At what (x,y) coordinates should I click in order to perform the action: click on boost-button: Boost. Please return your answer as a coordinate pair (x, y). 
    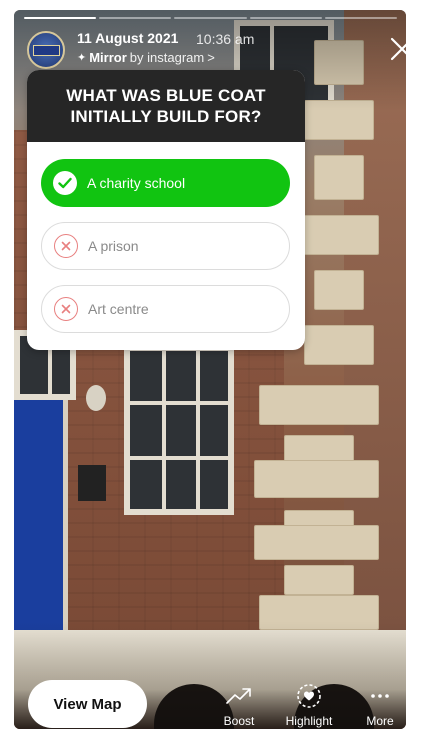
    Looking at the image, I should click on (239, 706).